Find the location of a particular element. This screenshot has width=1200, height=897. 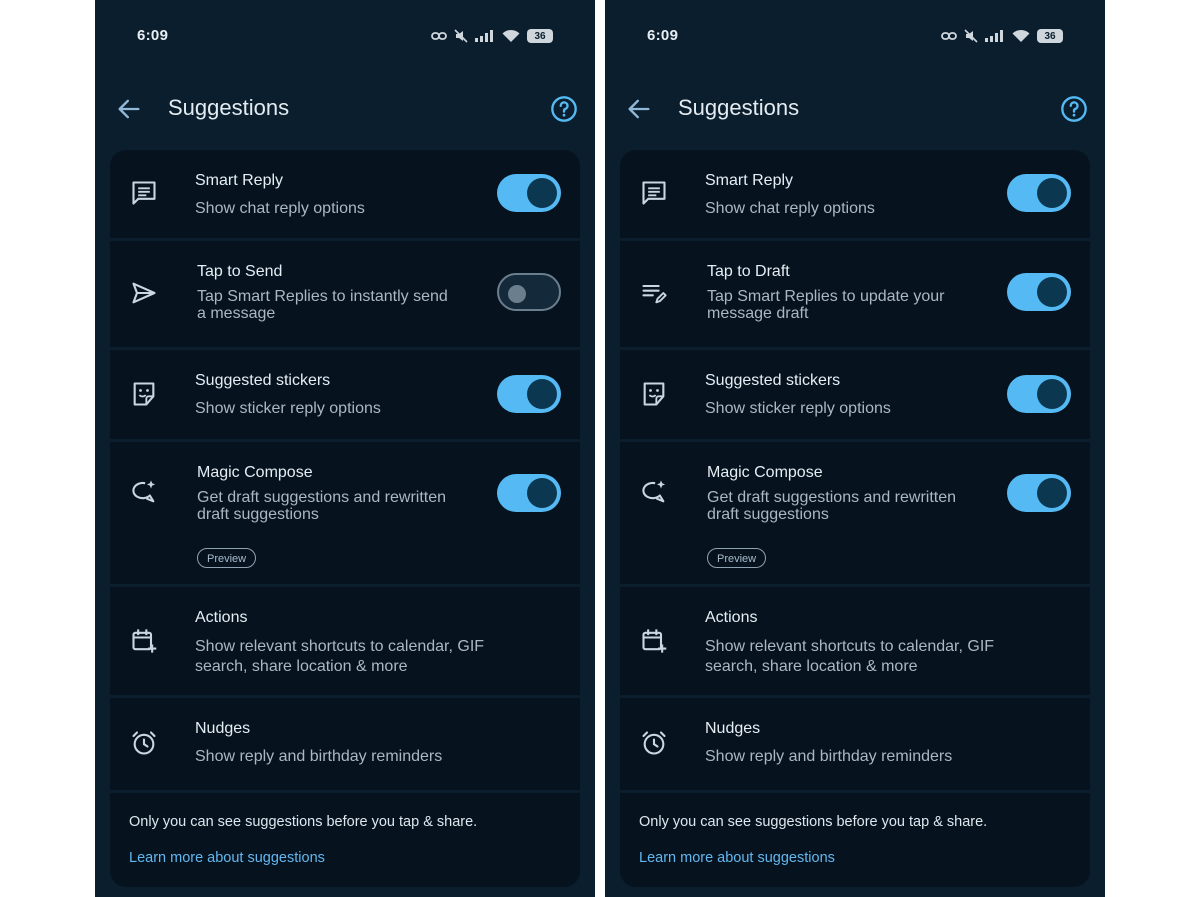

setting-subtitle: Tap Smart Replies to instantly send is located at coordinates (322, 296).